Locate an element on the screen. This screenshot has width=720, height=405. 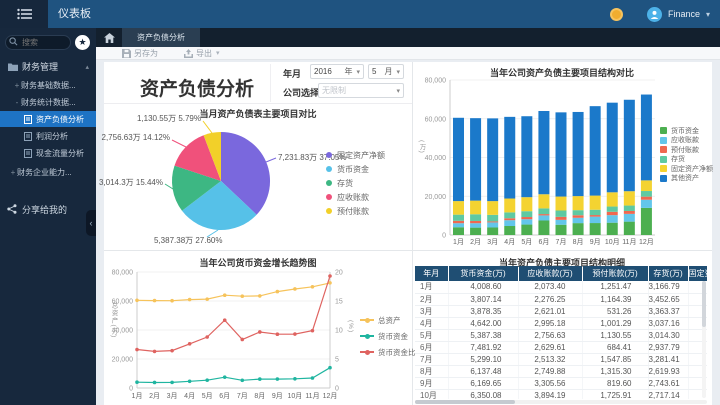
table-cell-value: 2,749.88 is located at coordinates (550, 371).